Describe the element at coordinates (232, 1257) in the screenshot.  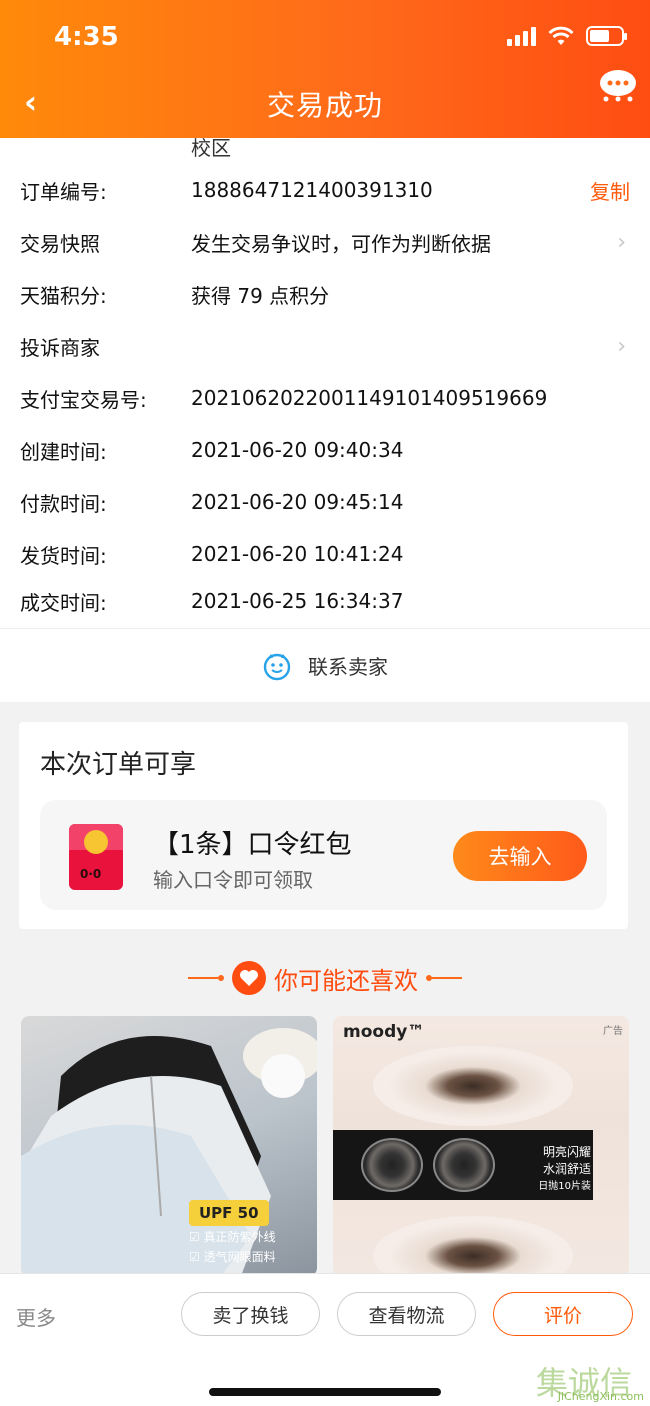
I see `feature-text: ☑ 透气网眼面料` at that location.